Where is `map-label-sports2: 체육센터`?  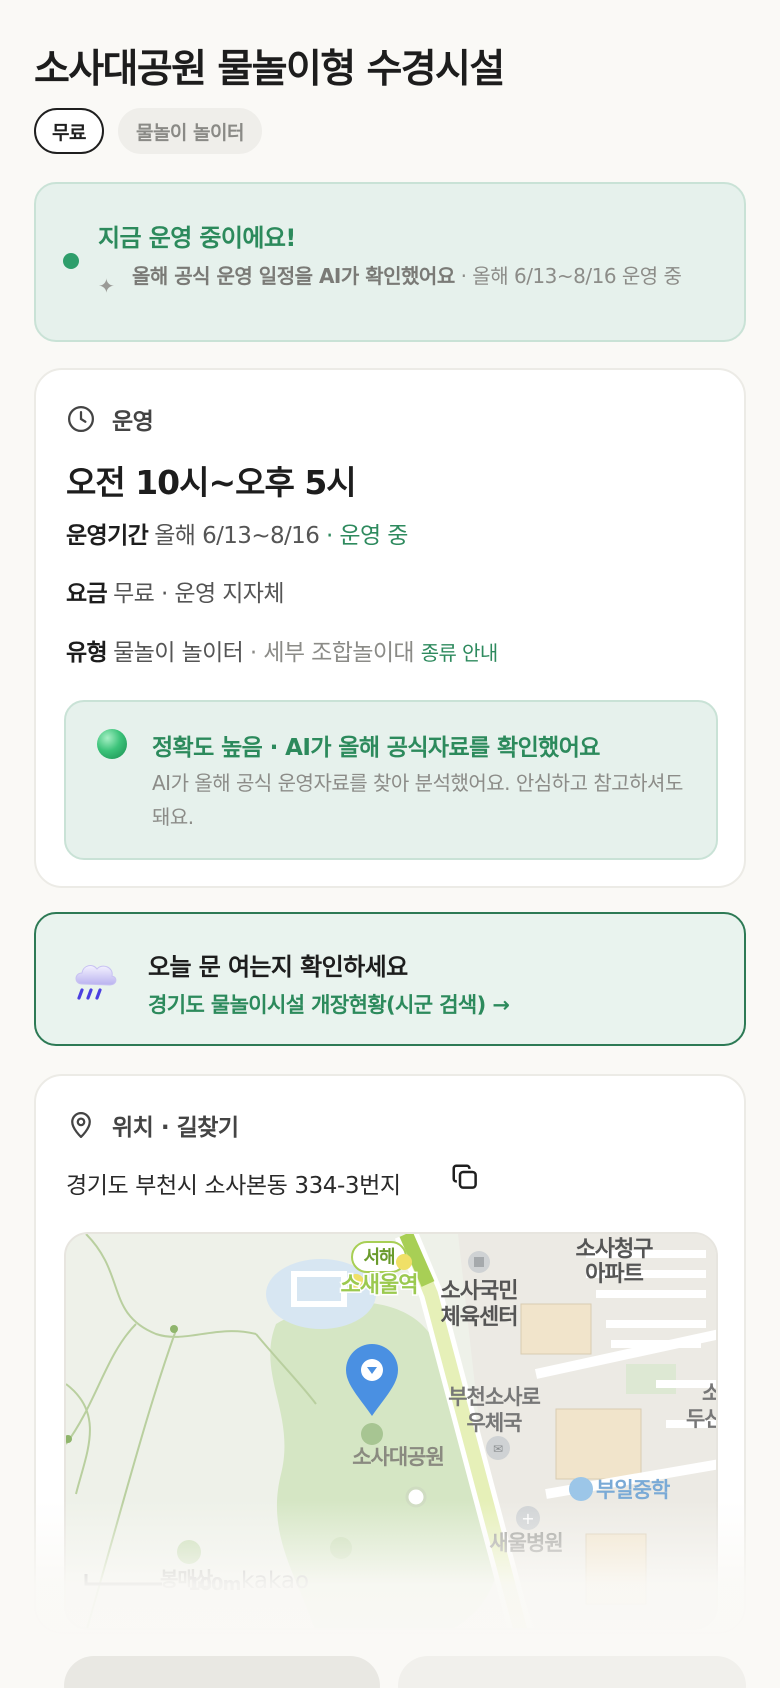
map-label-sports2: 체육센터 is located at coordinates (479, 1317).